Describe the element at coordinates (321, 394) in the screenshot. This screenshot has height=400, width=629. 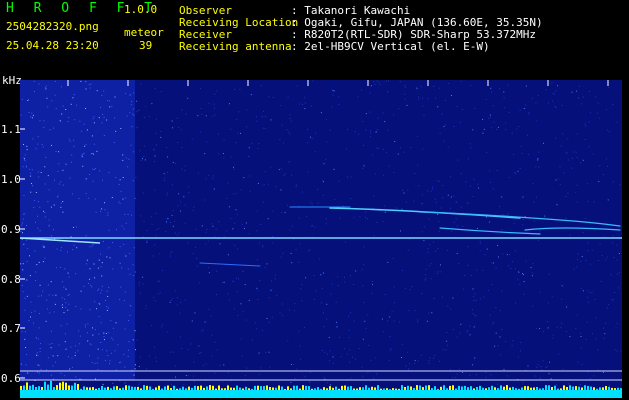
I see `signal-level-bar` at that location.